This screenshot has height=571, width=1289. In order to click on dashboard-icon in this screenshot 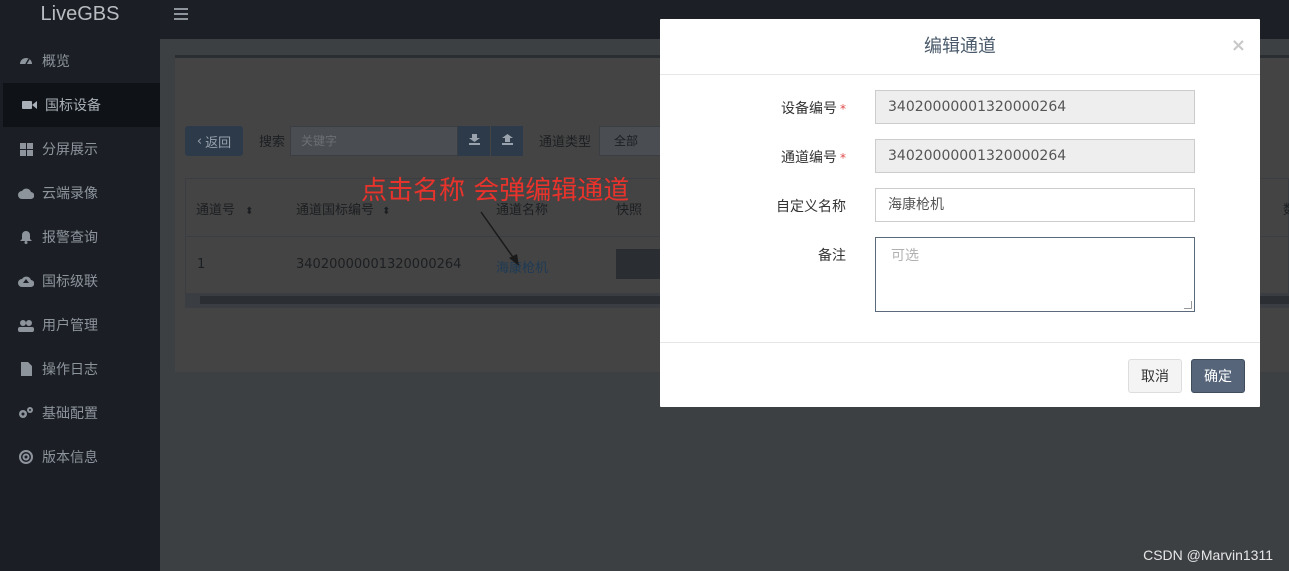, I will do `click(26, 61)`.